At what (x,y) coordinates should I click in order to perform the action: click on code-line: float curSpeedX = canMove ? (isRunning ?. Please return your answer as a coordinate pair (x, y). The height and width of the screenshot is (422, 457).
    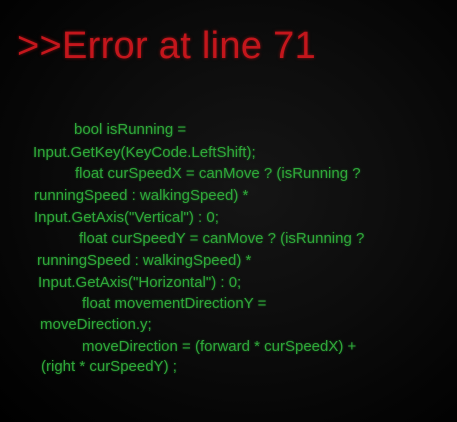
    Looking at the image, I should click on (218, 173).